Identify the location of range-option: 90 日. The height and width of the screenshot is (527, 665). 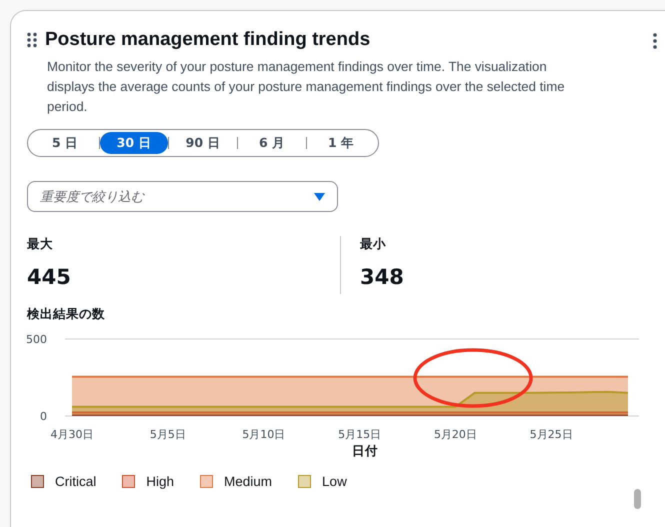
(203, 143).